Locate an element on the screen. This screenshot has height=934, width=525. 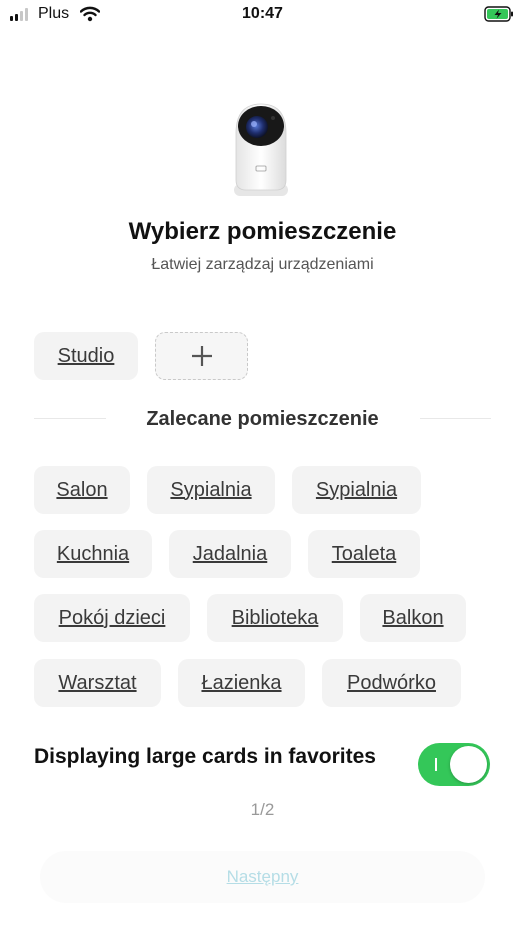
clock: 10:47 is located at coordinates (262, 13).